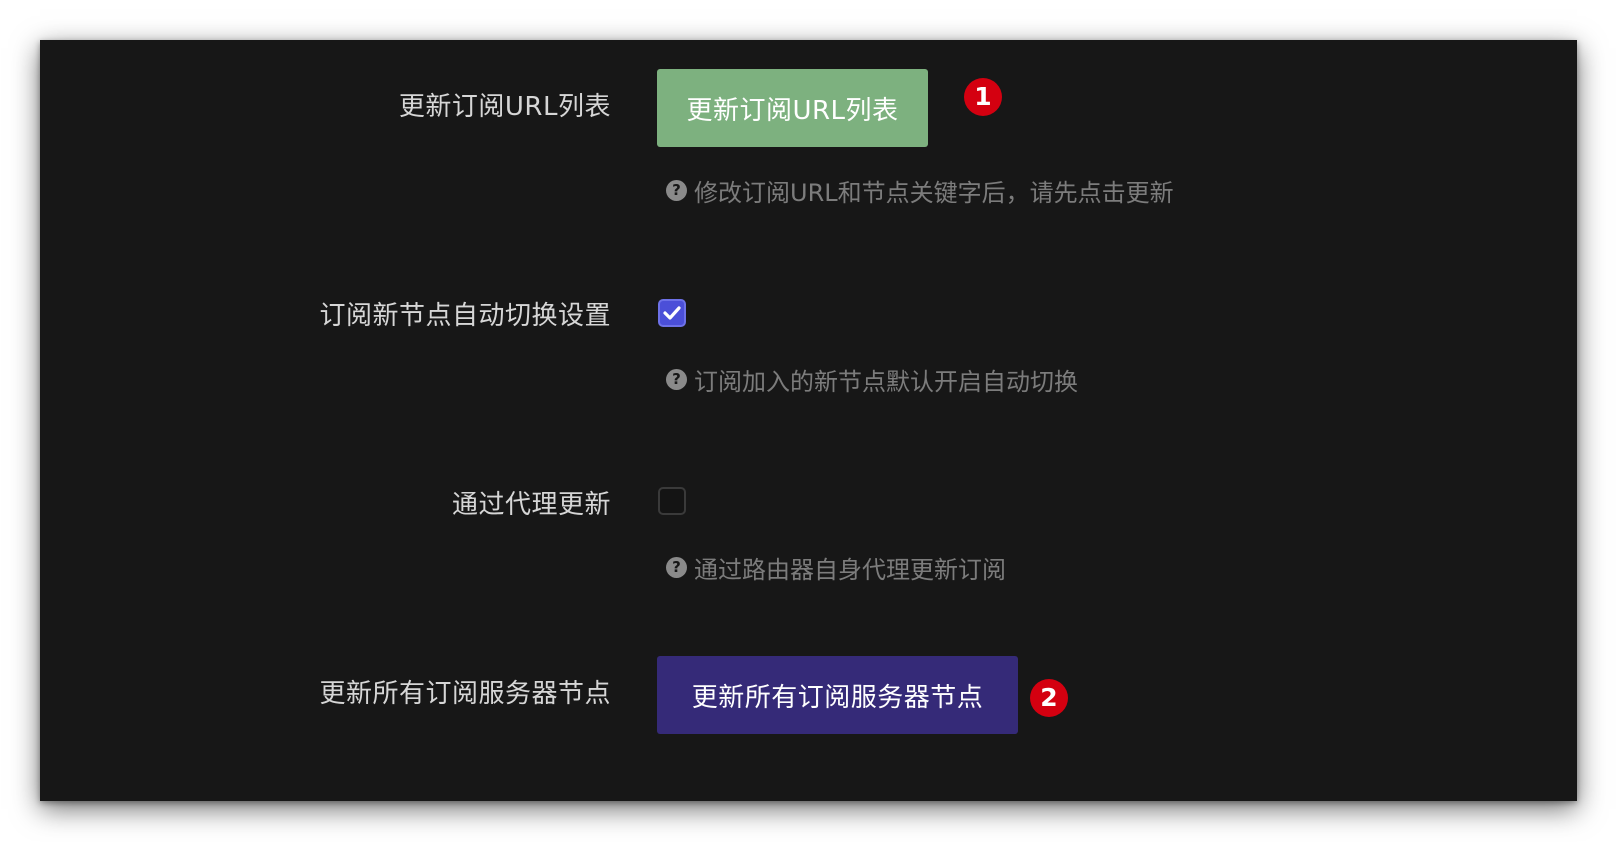 The image size is (1618, 842). I want to click on auto-switch-new-nodes-label: 订阅新节点自动切换设置, so click(465, 316).